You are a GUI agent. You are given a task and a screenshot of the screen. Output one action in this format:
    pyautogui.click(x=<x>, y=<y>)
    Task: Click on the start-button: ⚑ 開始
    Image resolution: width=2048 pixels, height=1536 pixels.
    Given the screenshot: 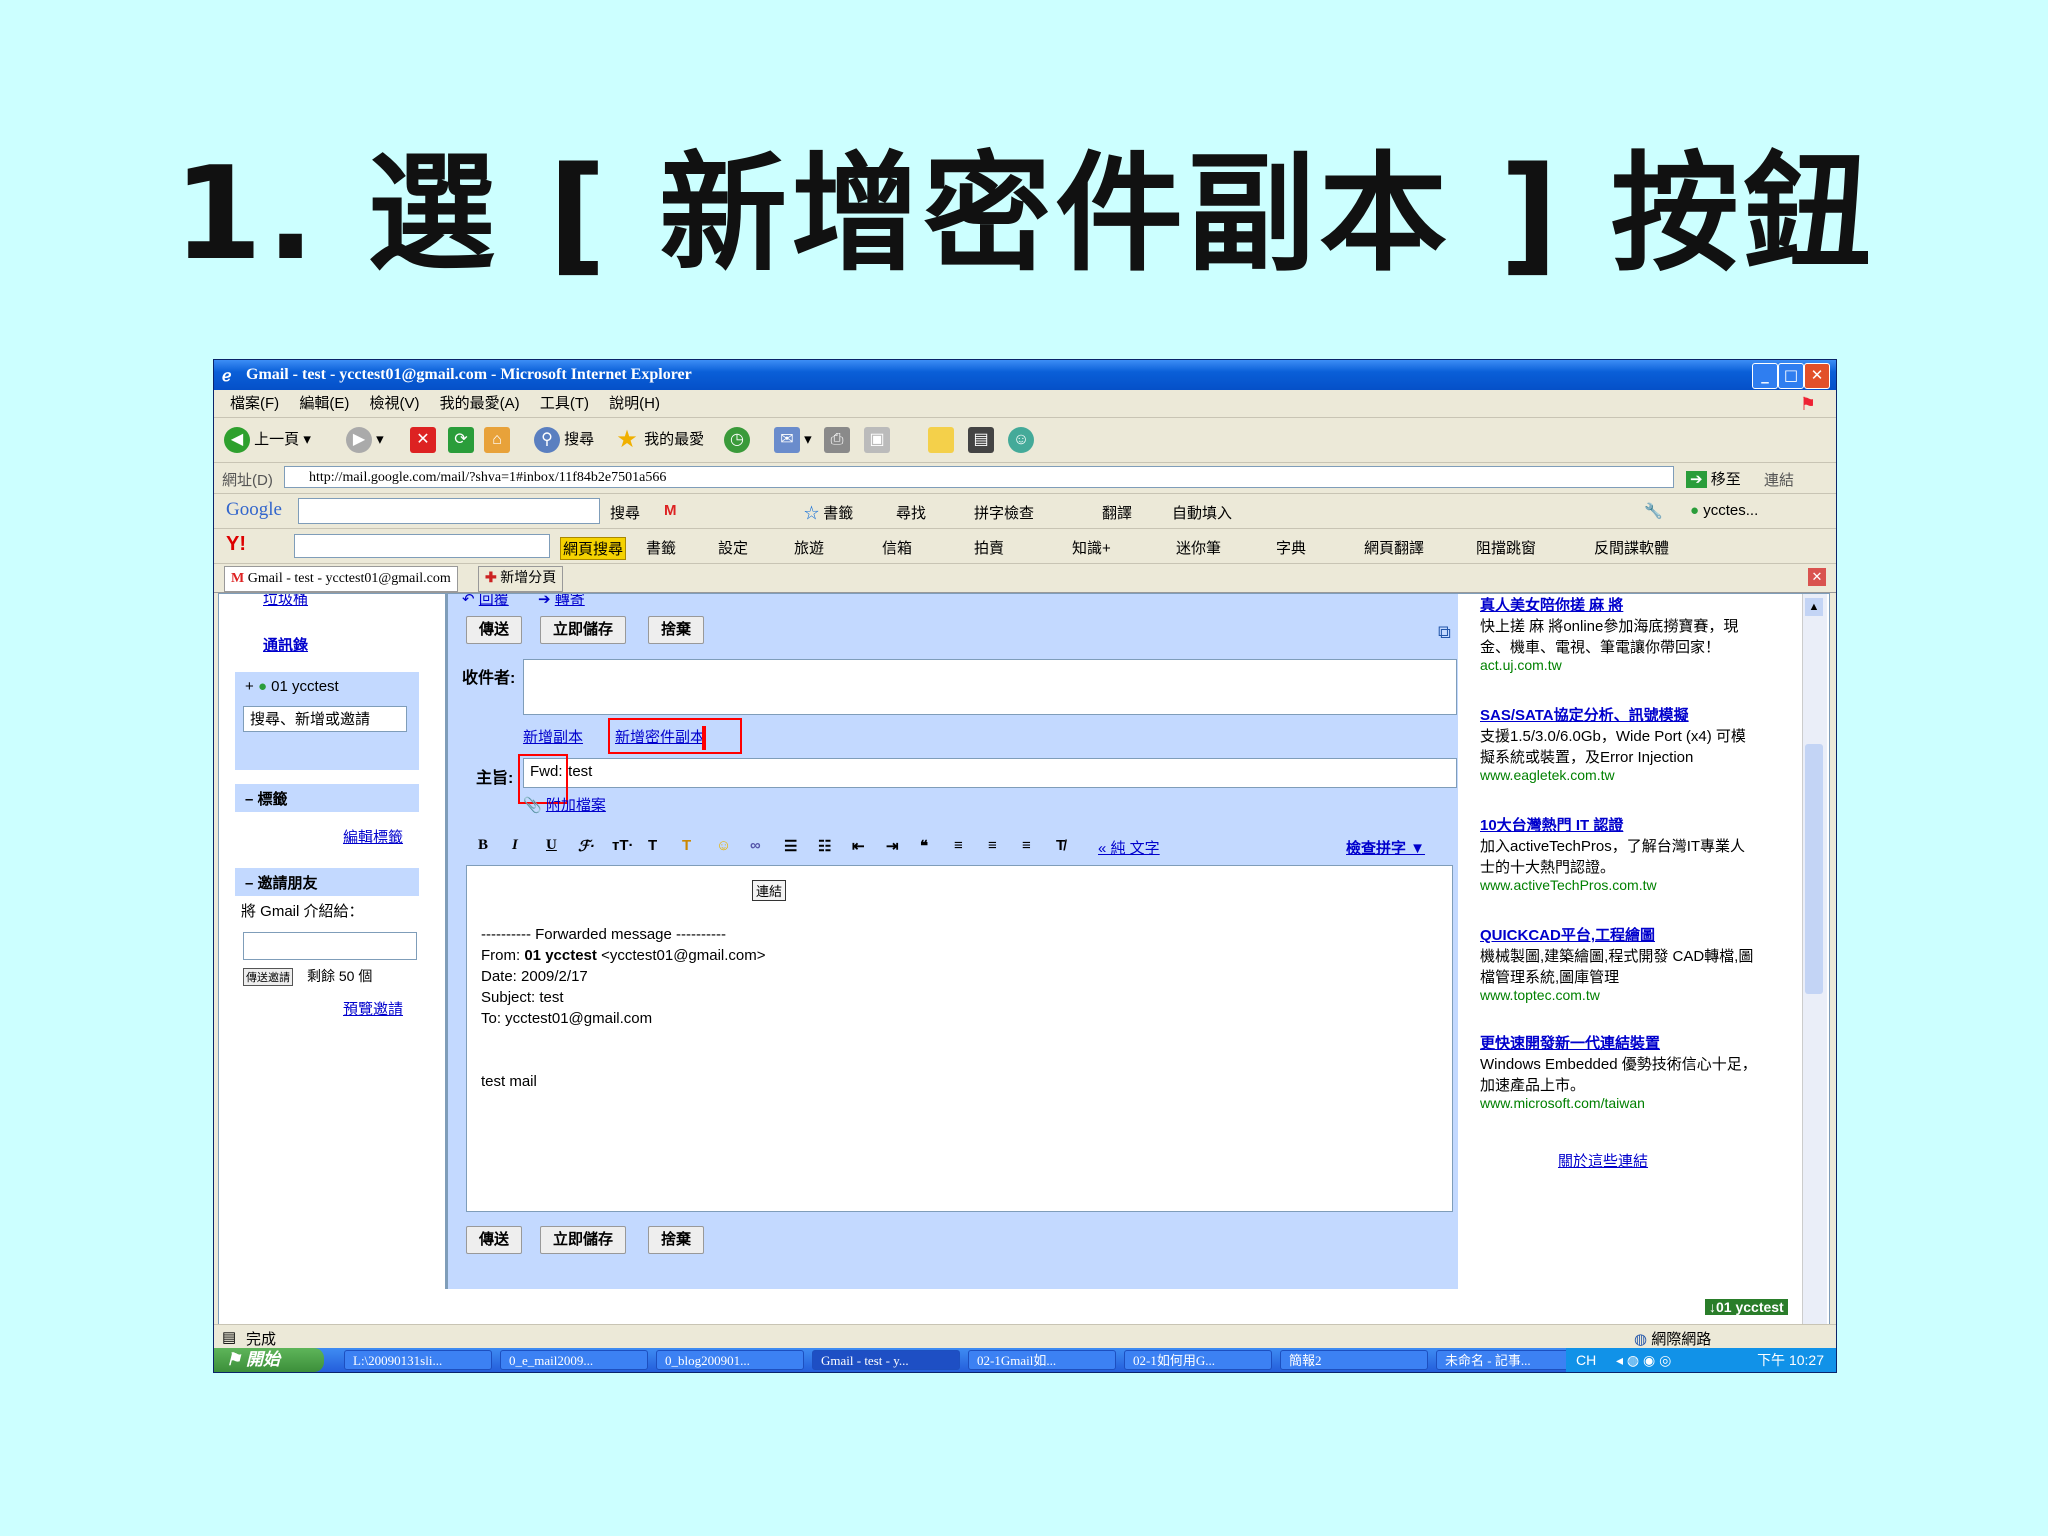 What is the action you would take?
    pyautogui.click(x=269, y=1360)
    